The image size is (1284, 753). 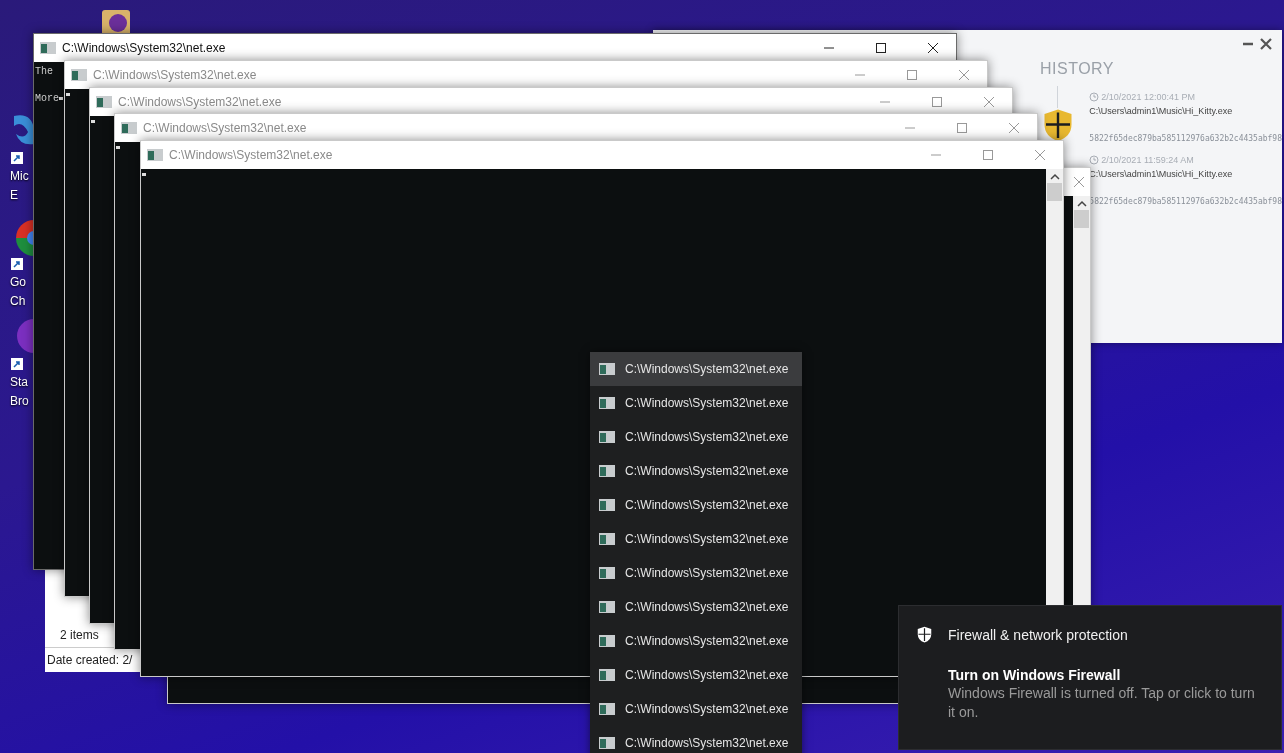 I want to click on status-item-count: 2 items, so click(x=79, y=635).